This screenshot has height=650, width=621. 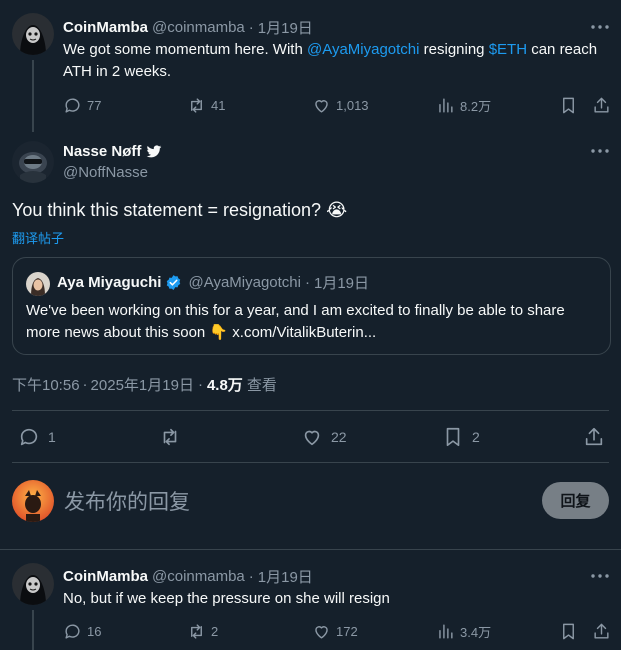 What do you see at coordinates (215, 631) in the screenshot?
I see `retweet-count: 2` at bounding box center [215, 631].